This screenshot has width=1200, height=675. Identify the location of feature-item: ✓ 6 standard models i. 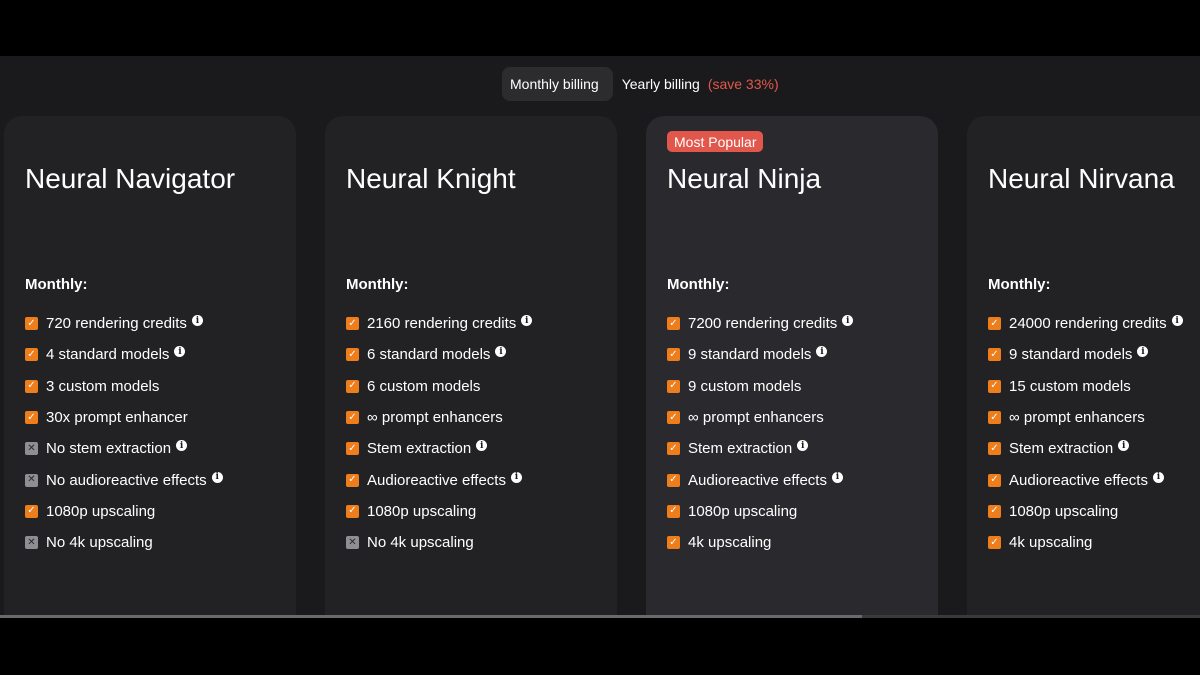
(439, 354).